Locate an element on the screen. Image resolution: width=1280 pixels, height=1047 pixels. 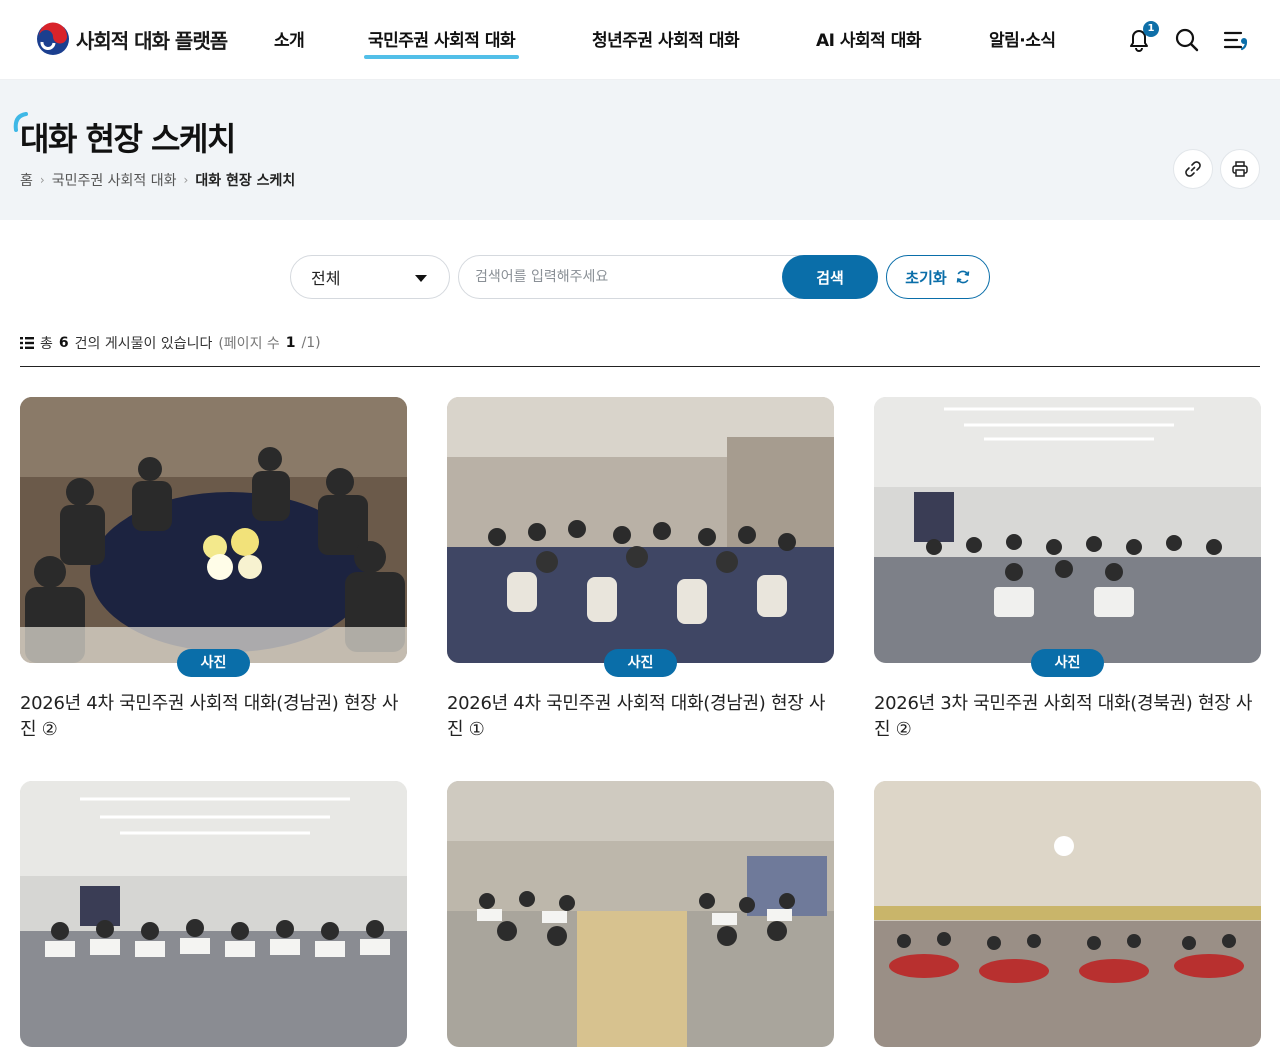
page-current: 1 is located at coordinates (290, 343).